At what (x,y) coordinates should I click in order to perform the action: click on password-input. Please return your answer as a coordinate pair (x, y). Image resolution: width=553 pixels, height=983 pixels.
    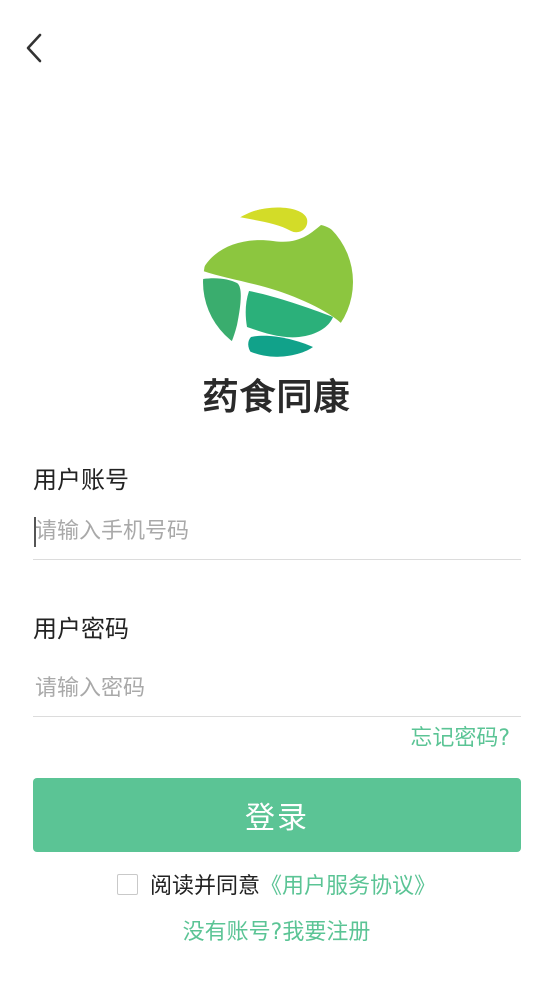
    Looking at the image, I should click on (277, 689).